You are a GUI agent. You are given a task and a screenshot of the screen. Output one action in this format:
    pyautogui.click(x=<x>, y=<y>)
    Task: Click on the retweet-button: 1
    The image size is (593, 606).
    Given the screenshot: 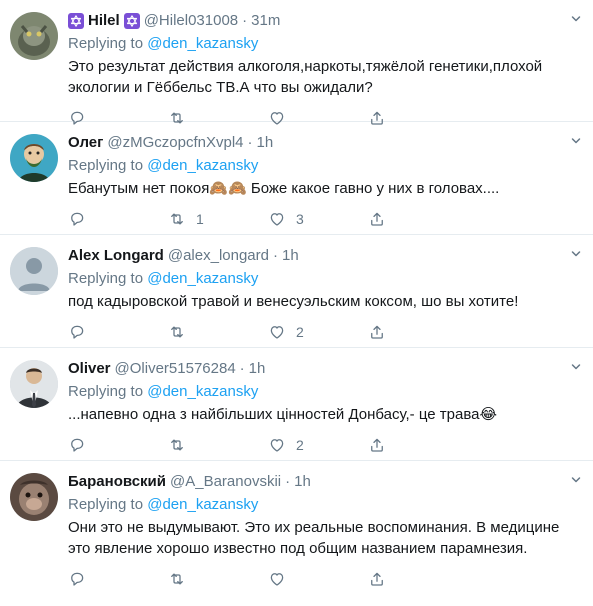 What is the action you would take?
    pyautogui.click(x=218, y=219)
    